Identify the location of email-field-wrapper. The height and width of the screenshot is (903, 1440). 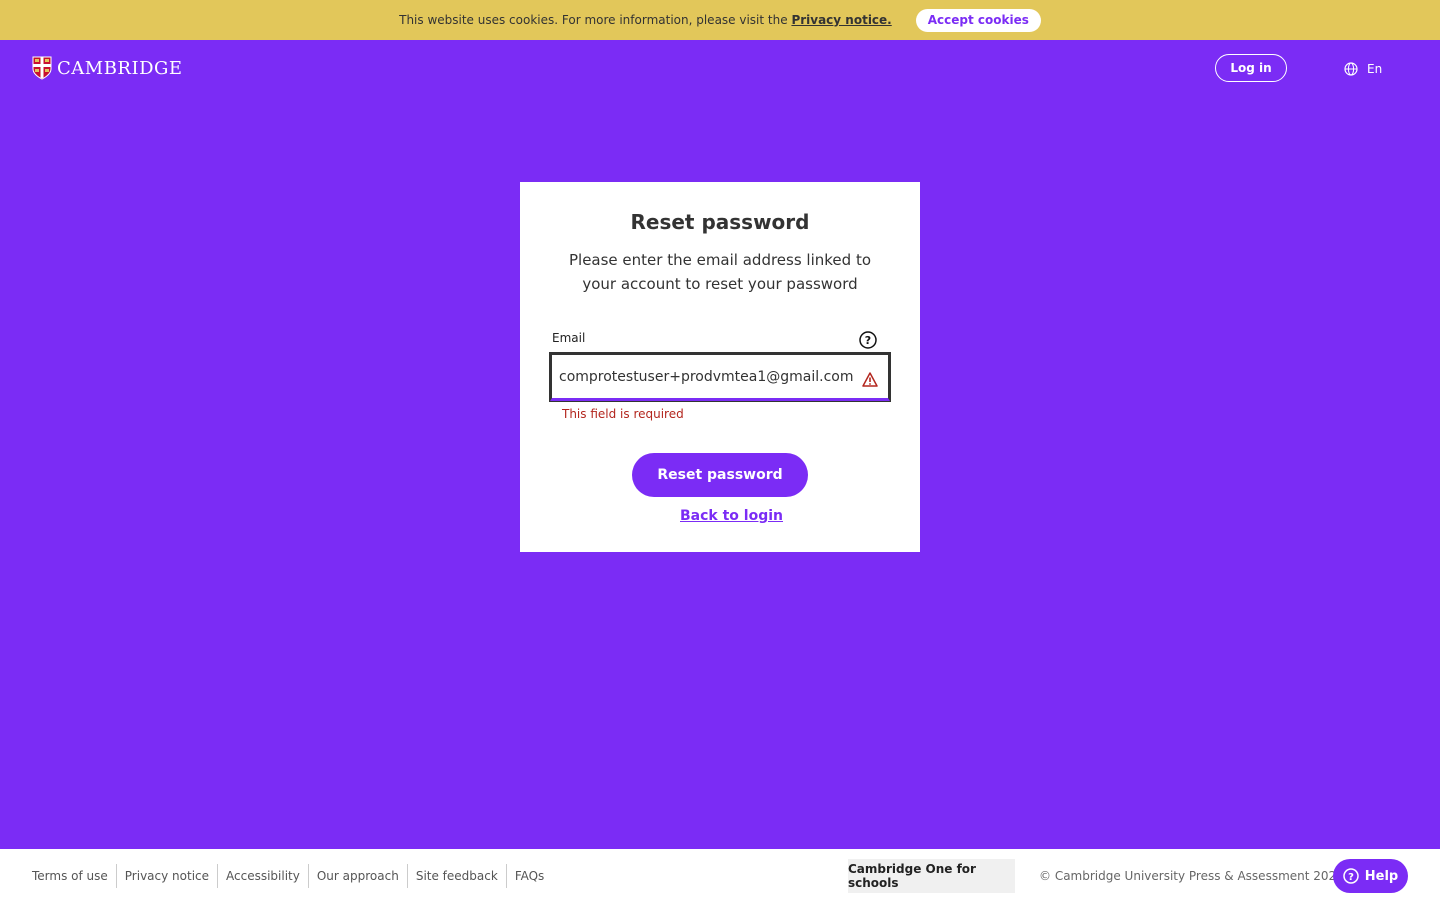
(720, 377).